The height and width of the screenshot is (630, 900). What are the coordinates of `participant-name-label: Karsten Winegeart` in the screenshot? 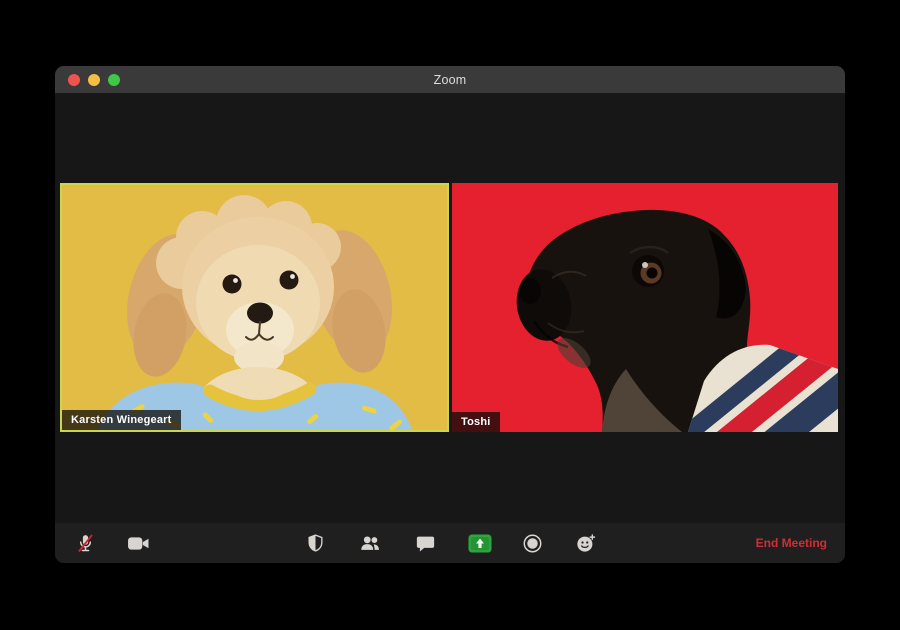 It's located at (121, 420).